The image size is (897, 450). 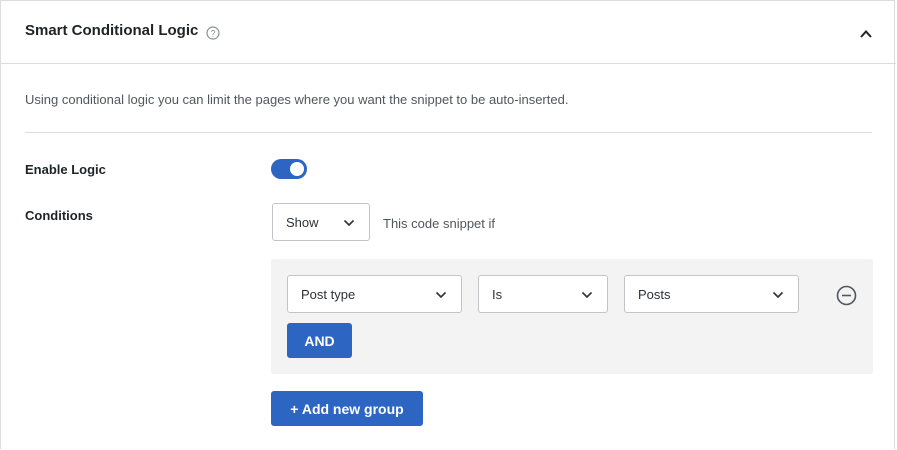 I want to click on enable-logic-label: Enable Logic, so click(x=65, y=169).